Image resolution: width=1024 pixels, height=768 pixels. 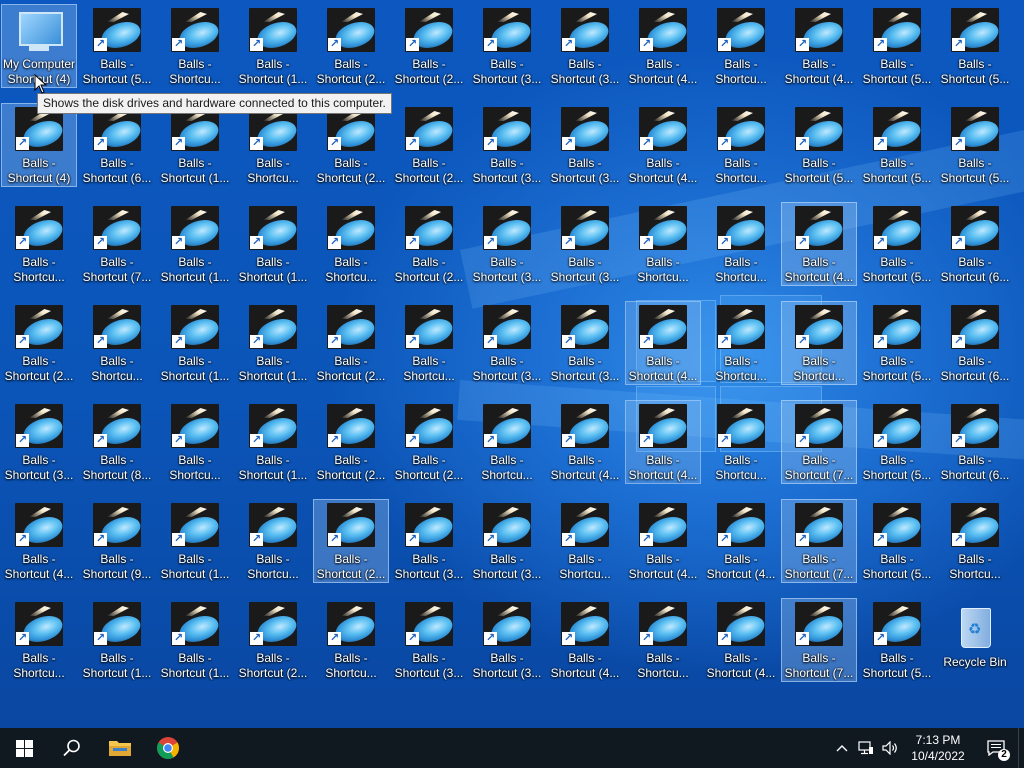 I want to click on start-button, so click(x=24, y=748).